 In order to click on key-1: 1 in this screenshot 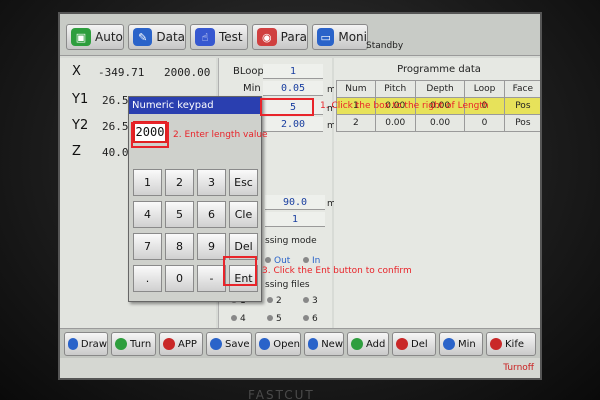, I will do `click(147, 182)`.